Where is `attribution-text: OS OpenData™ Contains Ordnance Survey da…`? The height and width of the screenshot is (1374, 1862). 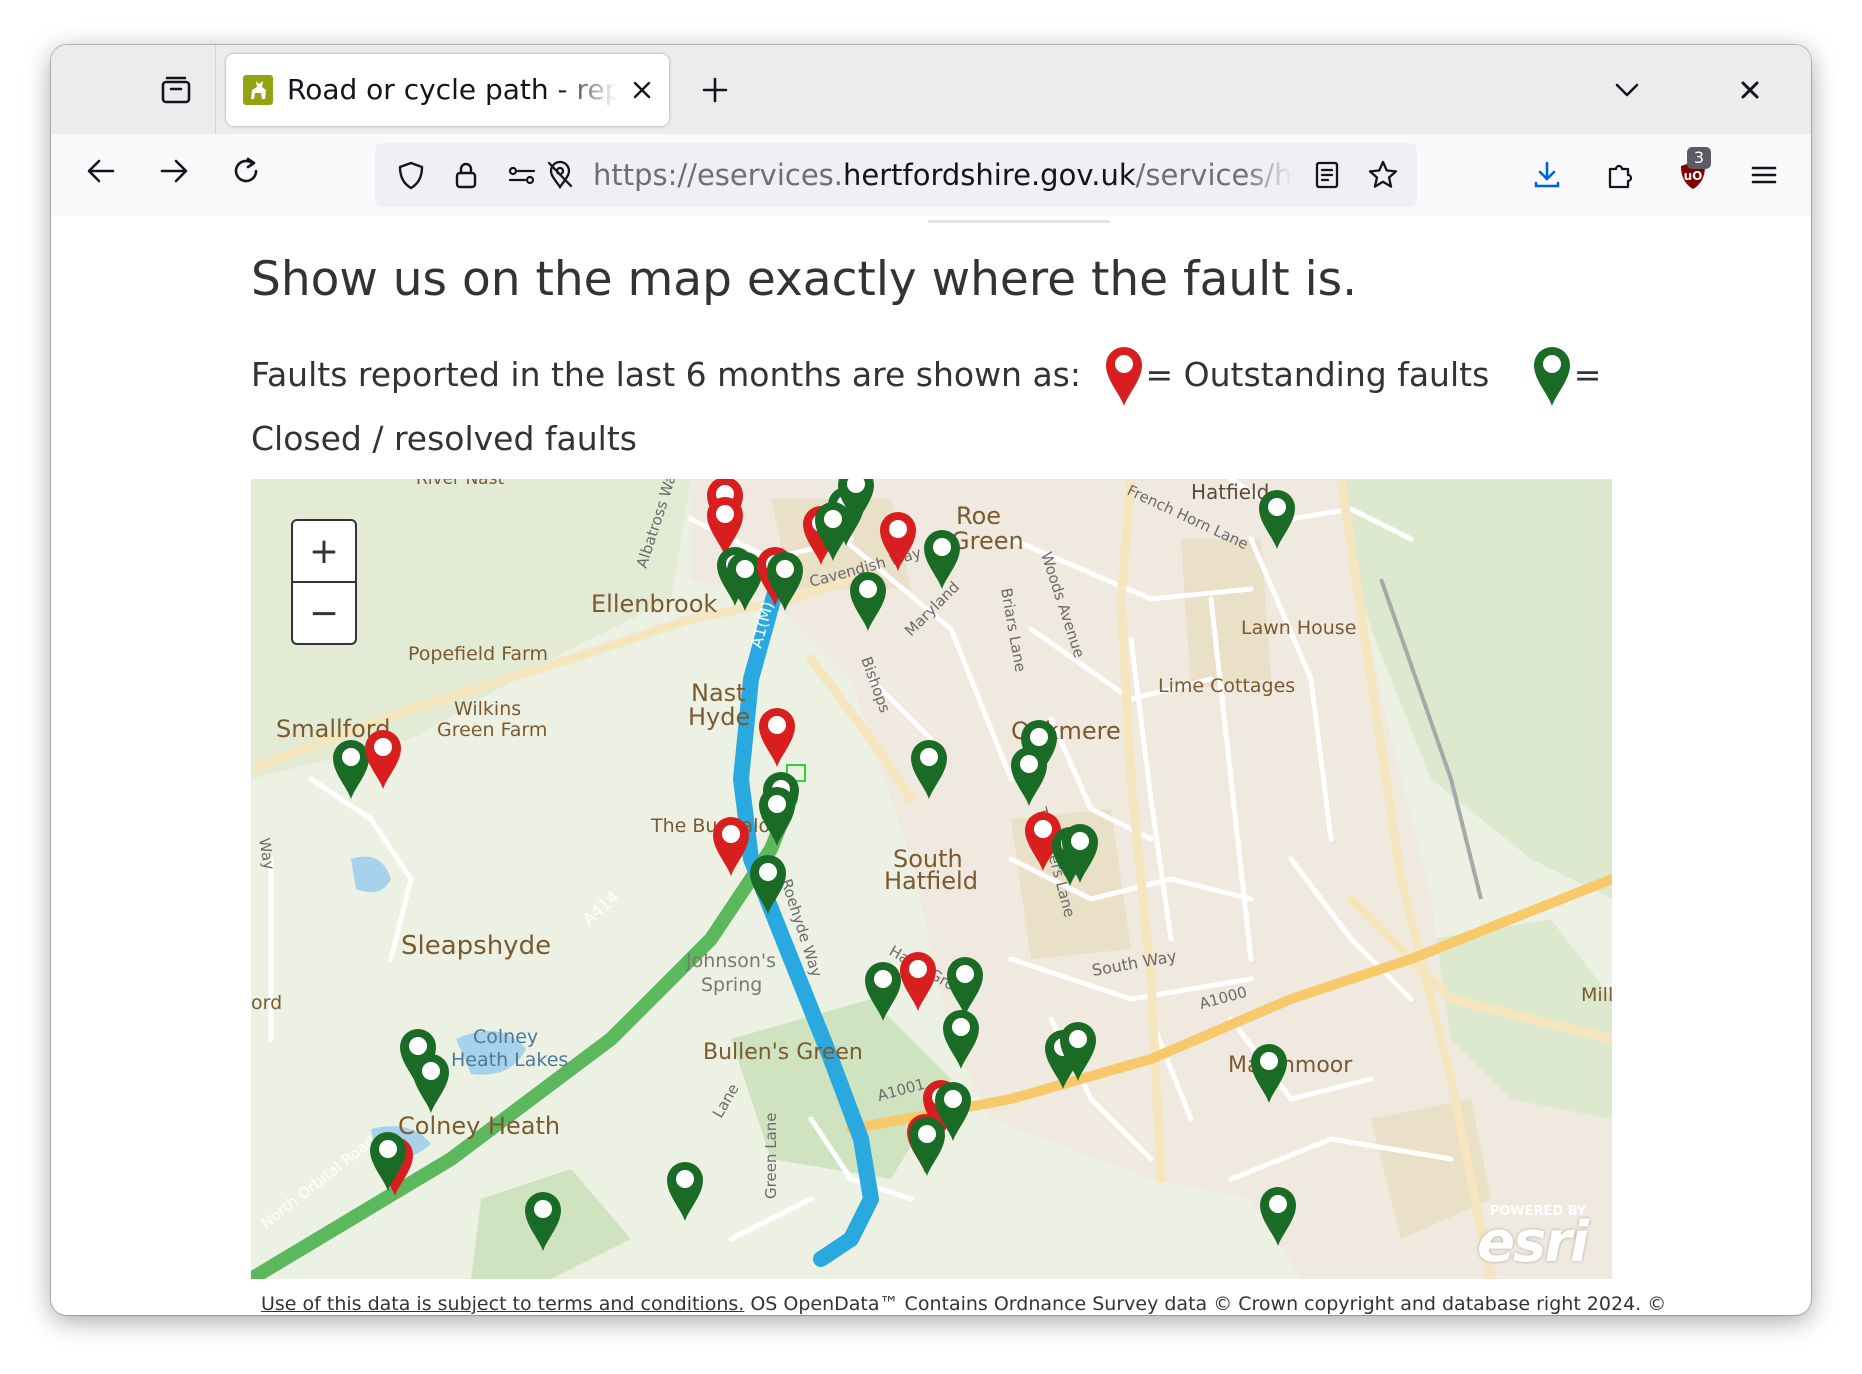 attribution-text: OS OpenData™ Contains Ordnance Survey da… is located at coordinates (1205, 1304).